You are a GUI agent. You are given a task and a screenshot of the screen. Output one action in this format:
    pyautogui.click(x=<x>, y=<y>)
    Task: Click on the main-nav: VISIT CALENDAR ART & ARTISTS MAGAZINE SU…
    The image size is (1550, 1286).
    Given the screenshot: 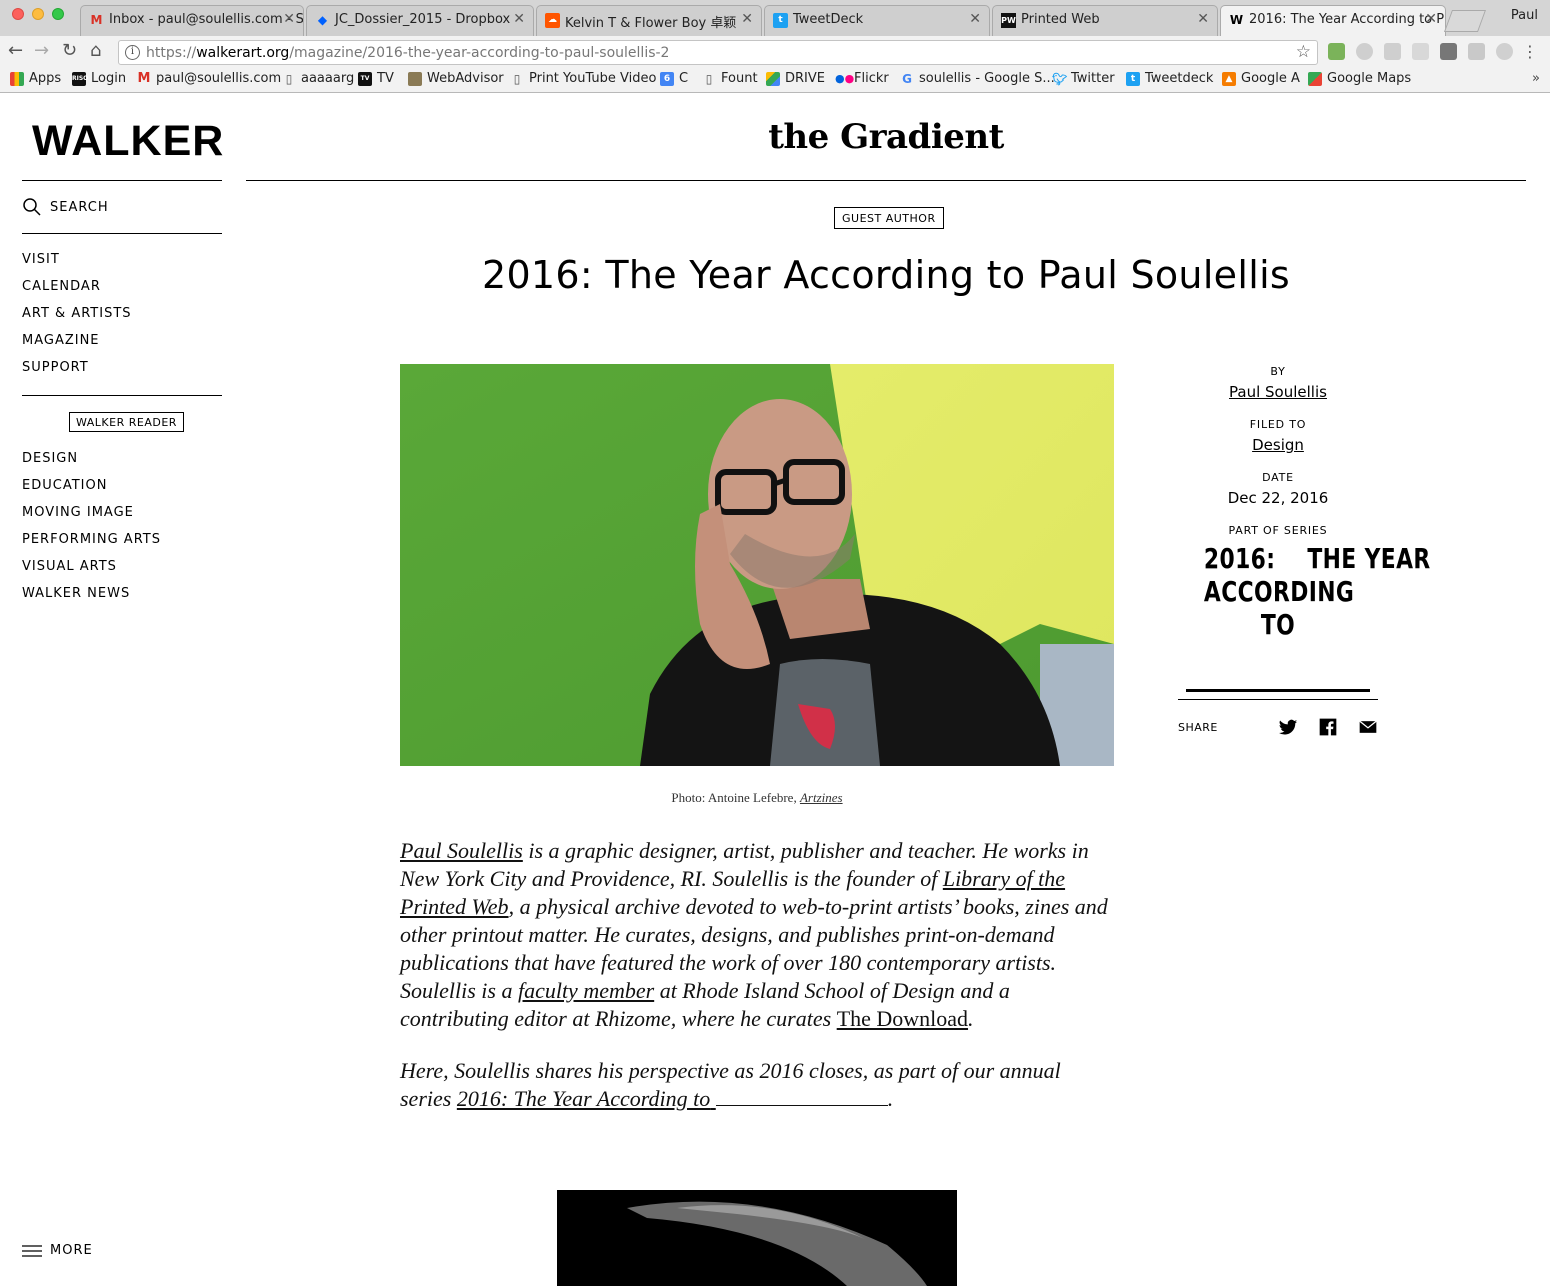 What is the action you would take?
    pyautogui.click(x=77, y=318)
    